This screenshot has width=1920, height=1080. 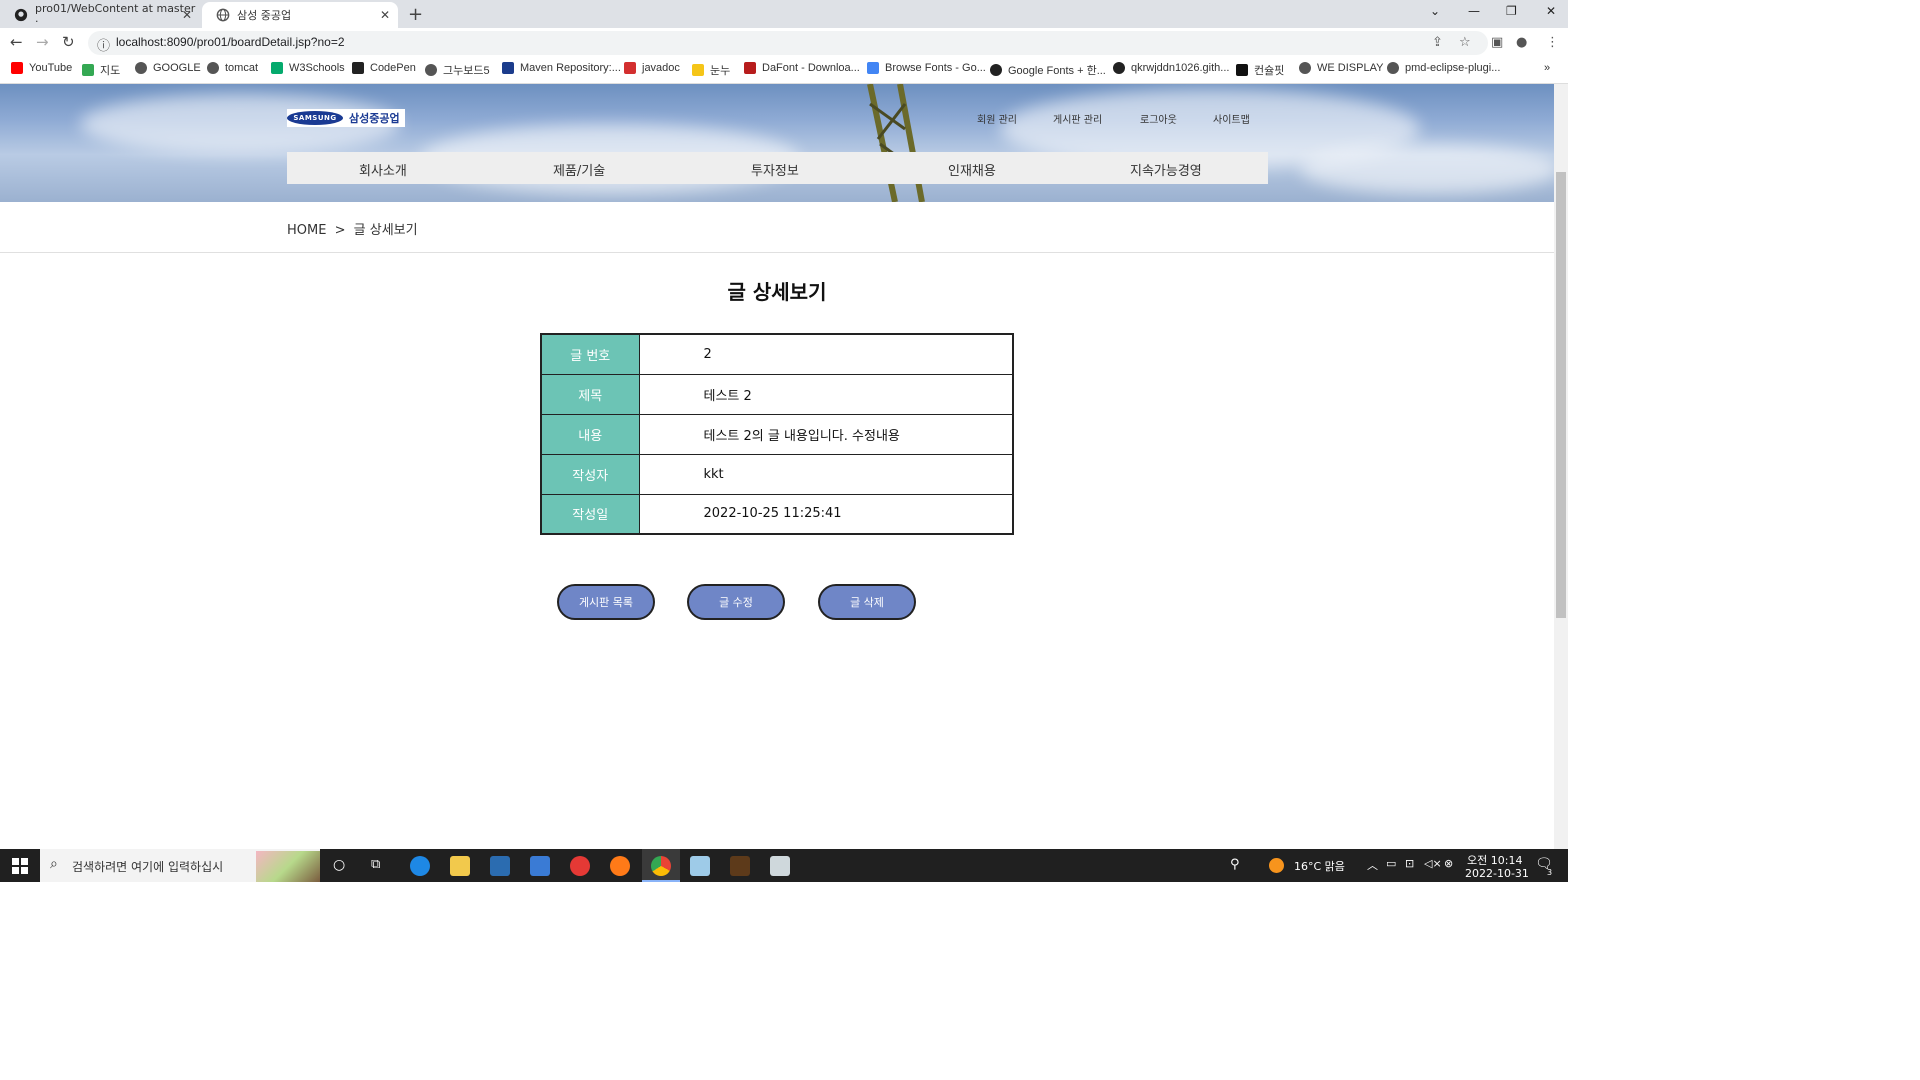 I want to click on taskbar-search: ⌕ 검색하려면 여기에 입력하십시, so click(x=180, y=865).